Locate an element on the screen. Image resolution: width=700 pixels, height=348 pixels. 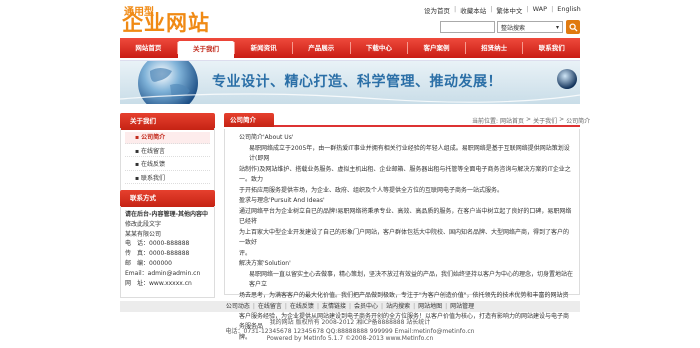
contact-line: Email：admin@admin.cn is located at coordinates (163, 273).